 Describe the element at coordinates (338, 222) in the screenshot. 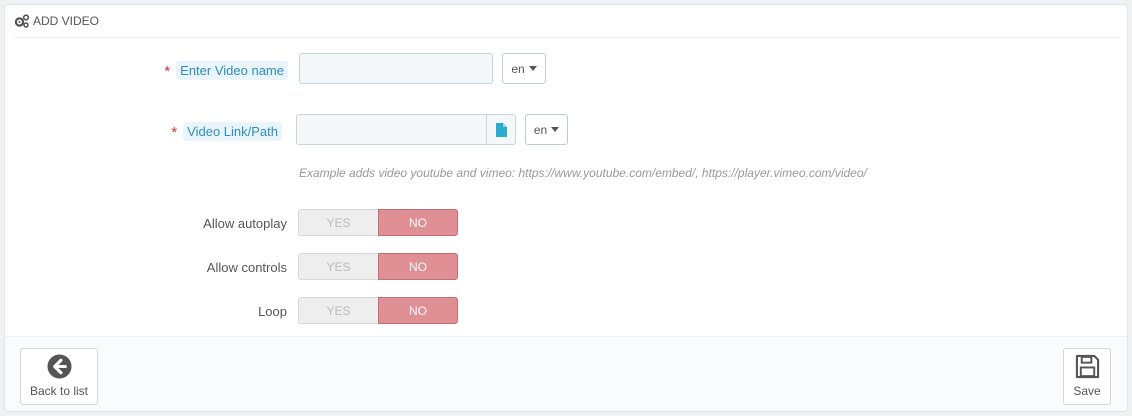

I see `allow-autoplay-yes: YES` at that location.